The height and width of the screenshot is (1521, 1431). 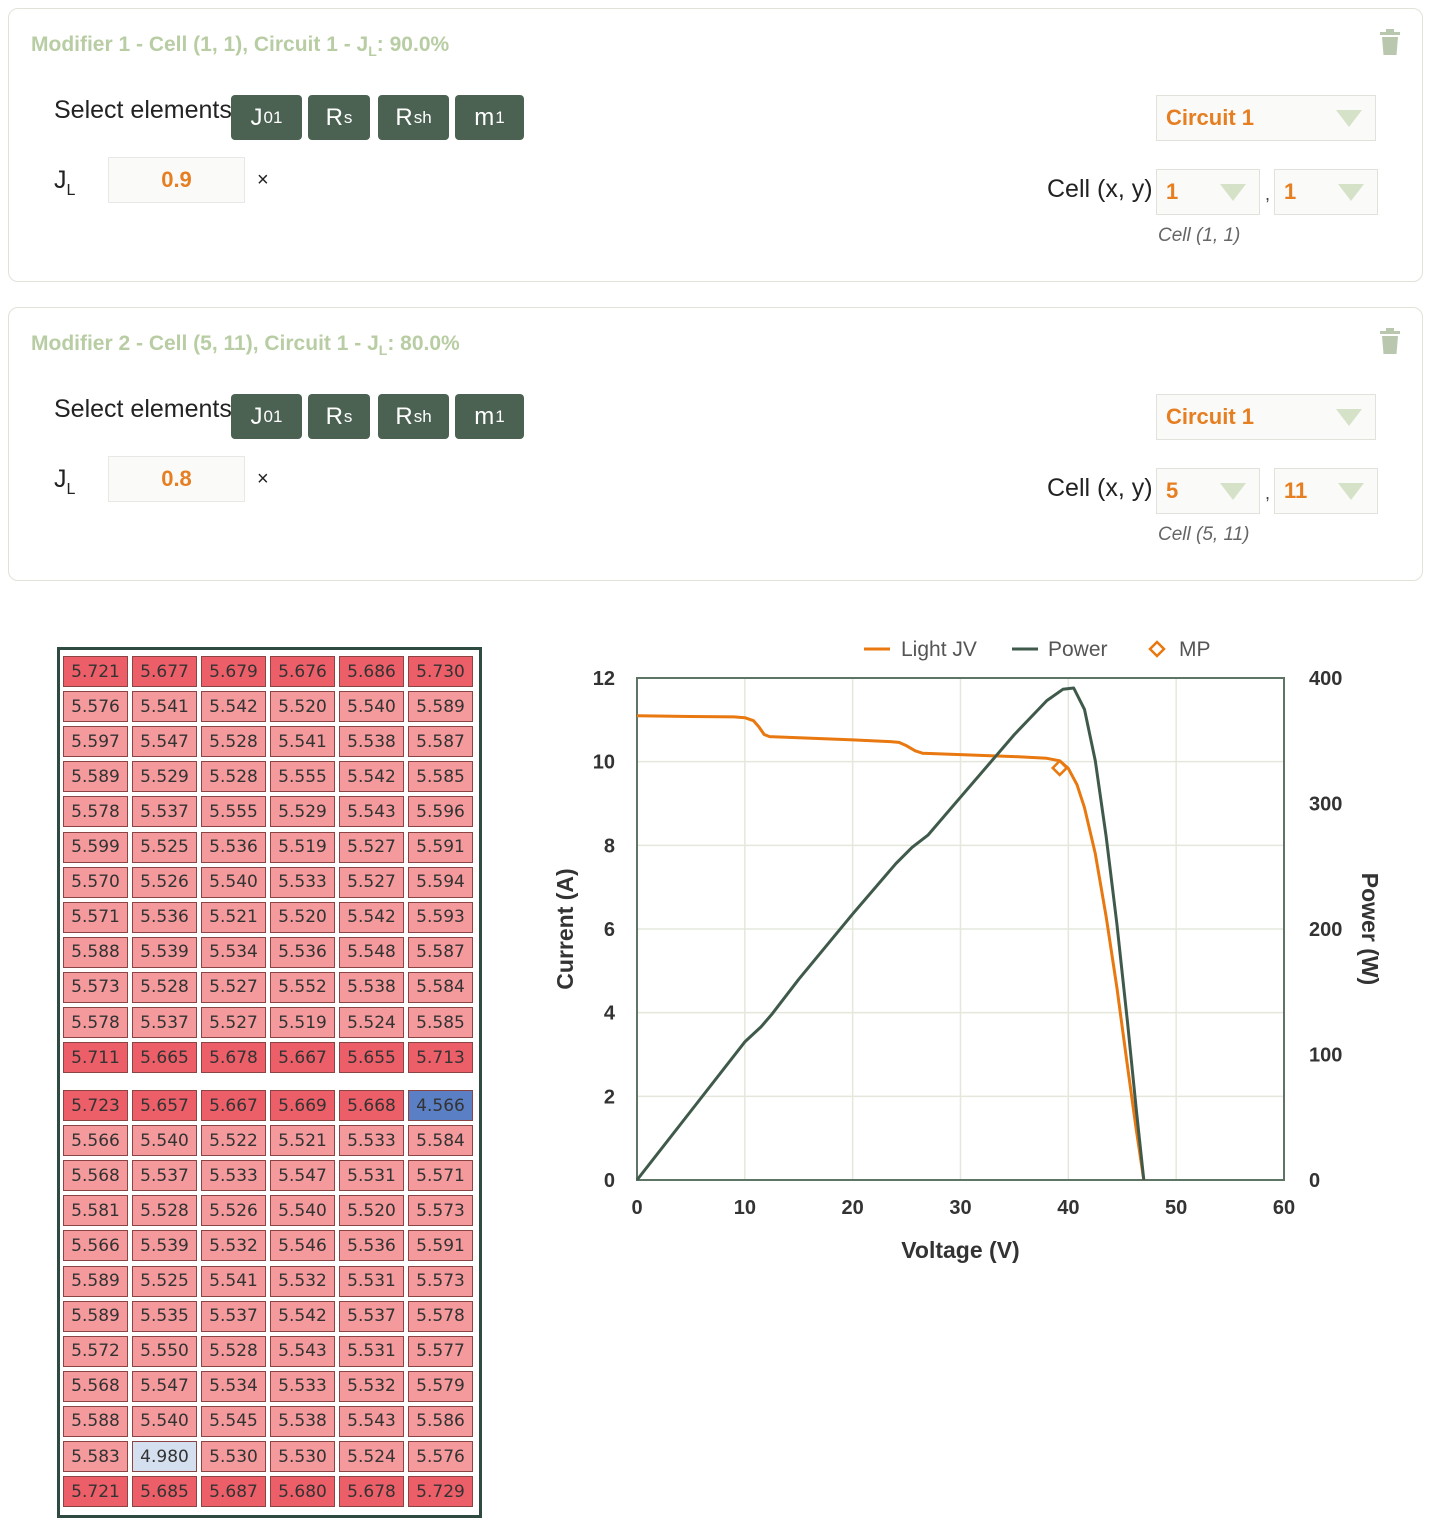 I want to click on grid-cell: 5.566, so click(x=95, y=1246).